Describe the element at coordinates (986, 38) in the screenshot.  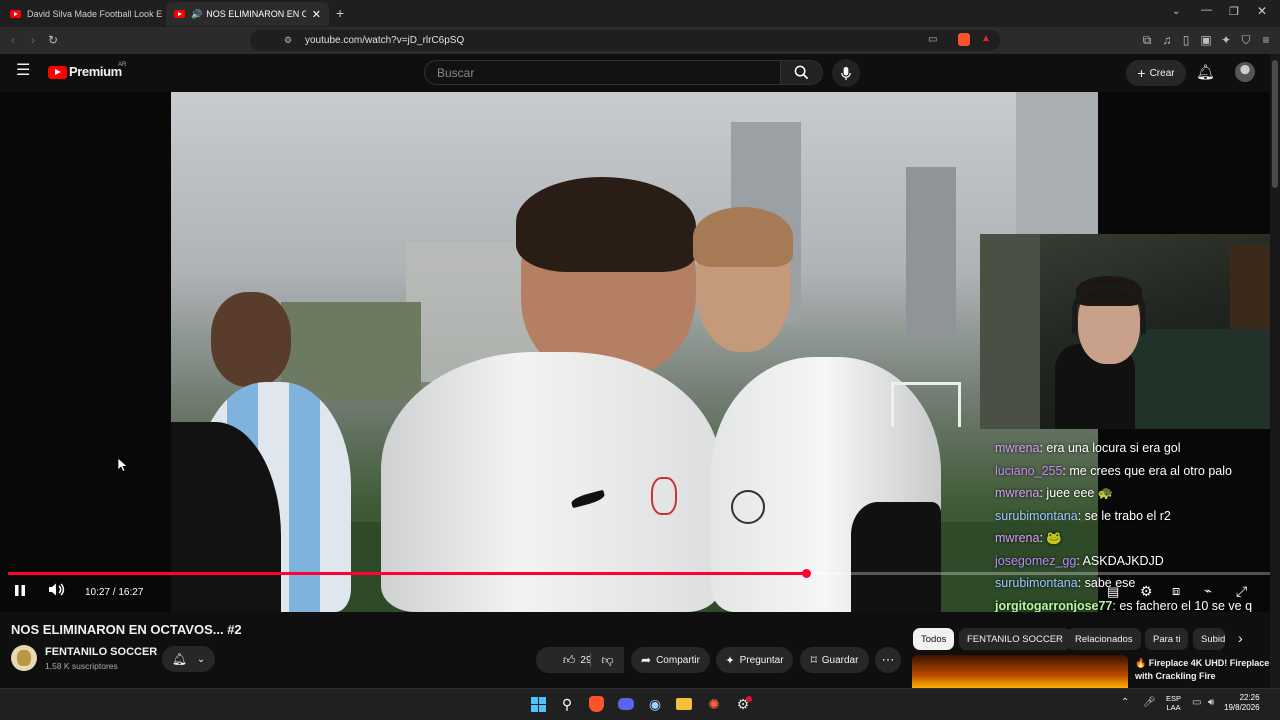
I see `brave-rewards-icon: ▲` at that location.